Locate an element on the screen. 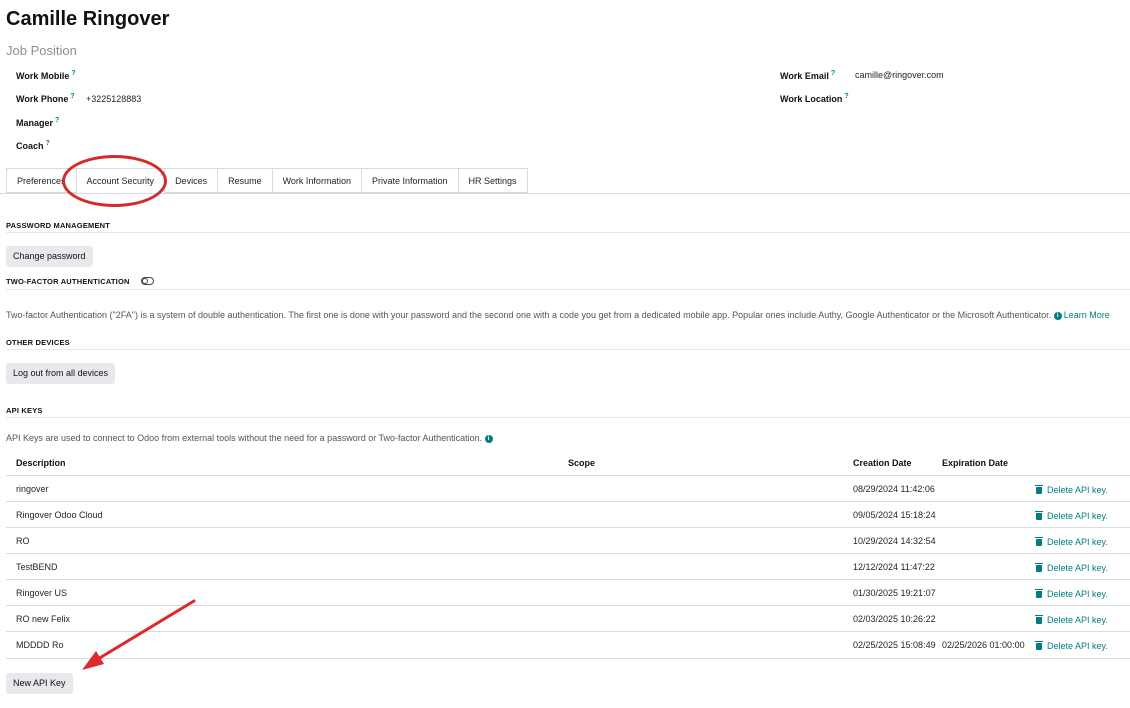 The image size is (1130, 708). arrow-head is located at coordinates (93, 660).